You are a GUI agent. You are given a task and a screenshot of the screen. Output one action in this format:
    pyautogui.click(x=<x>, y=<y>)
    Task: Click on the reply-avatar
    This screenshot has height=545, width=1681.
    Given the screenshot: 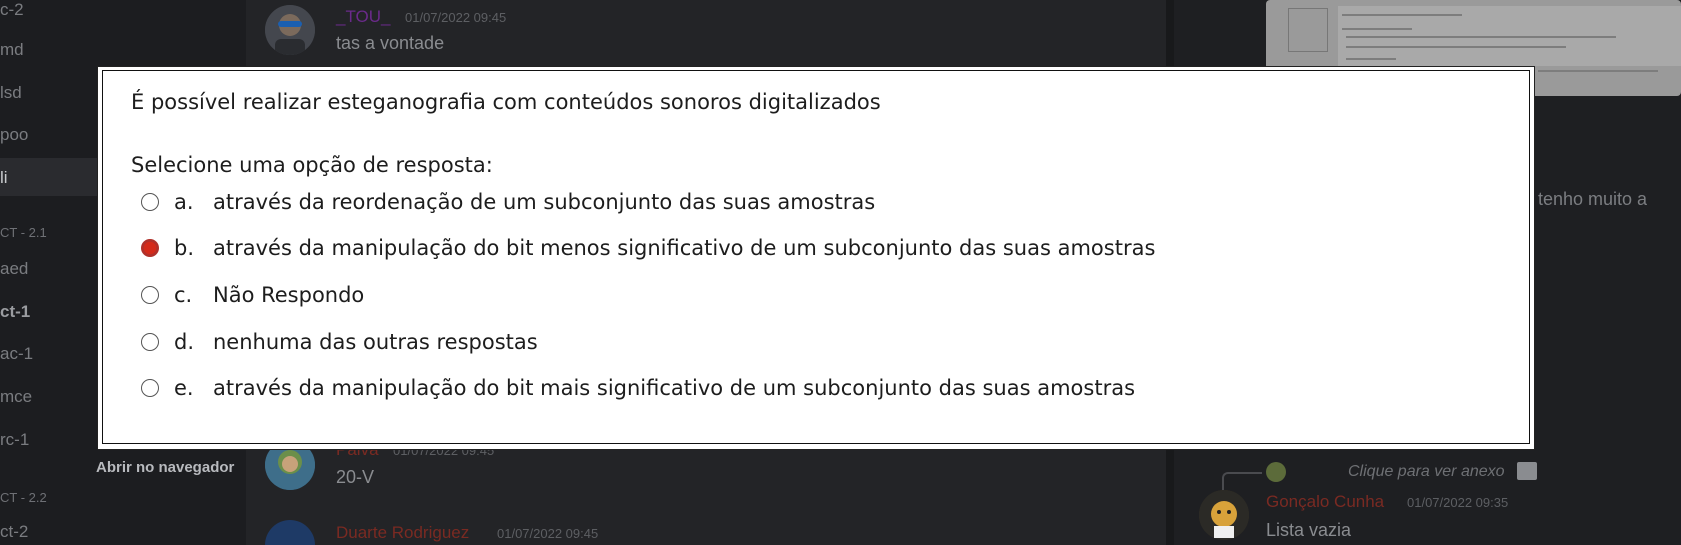 What is the action you would take?
    pyautogui.click(x=1276, y=472)
    